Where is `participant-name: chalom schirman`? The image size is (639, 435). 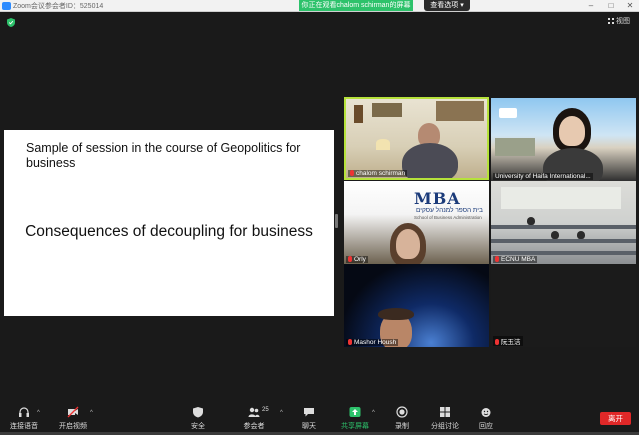 participant-name: chalom schirman is located at coordinates (378, 173).